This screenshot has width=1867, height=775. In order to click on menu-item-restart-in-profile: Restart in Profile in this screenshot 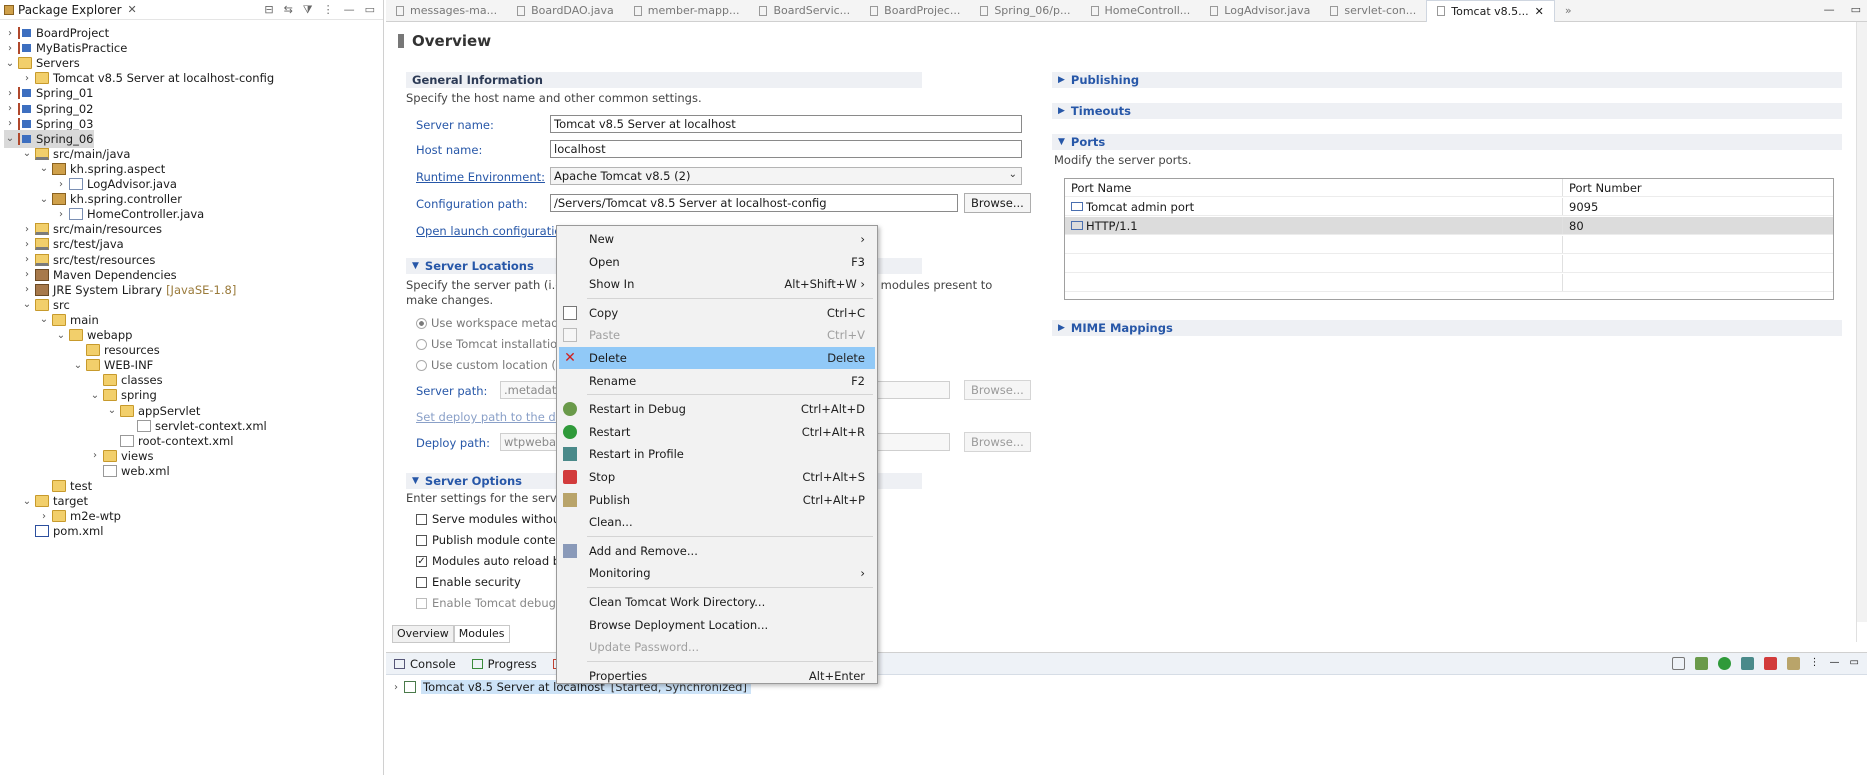, I will do `click(717, 454)`.